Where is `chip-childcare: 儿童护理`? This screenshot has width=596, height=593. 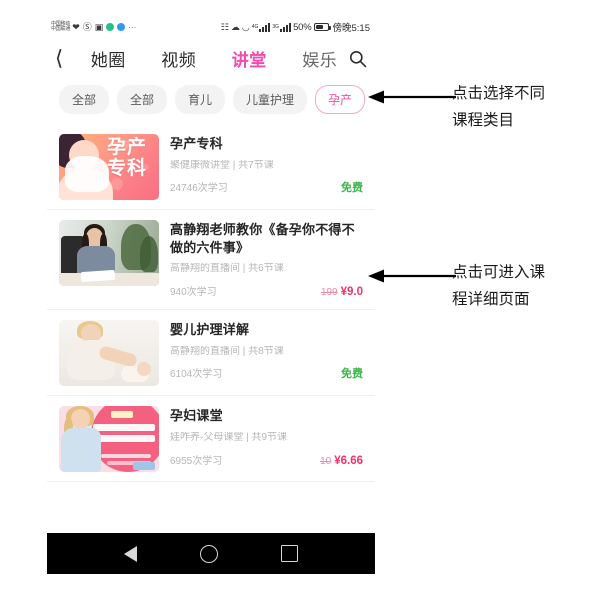
chip-childcare: 儿童护理 is located at coordinates (270, 99).